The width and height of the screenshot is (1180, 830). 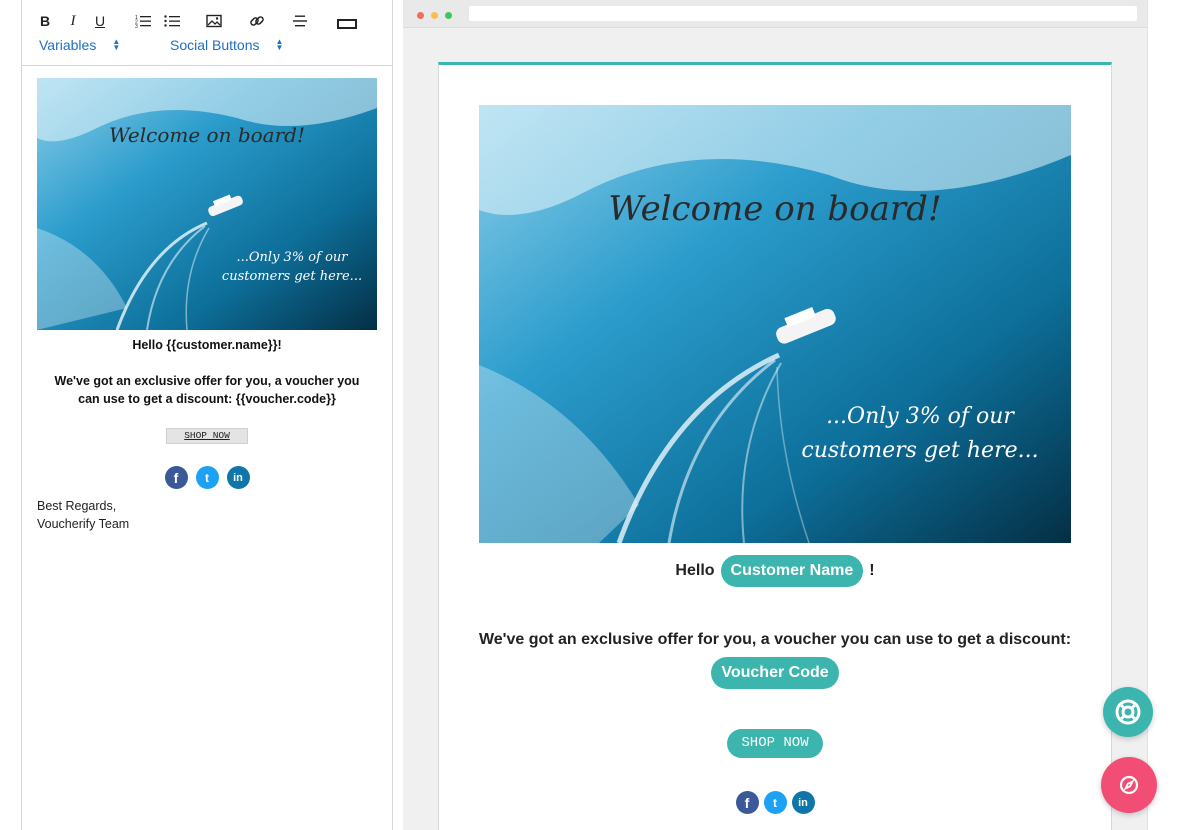 I want to click on help-button, so click(x=1128, y=712).